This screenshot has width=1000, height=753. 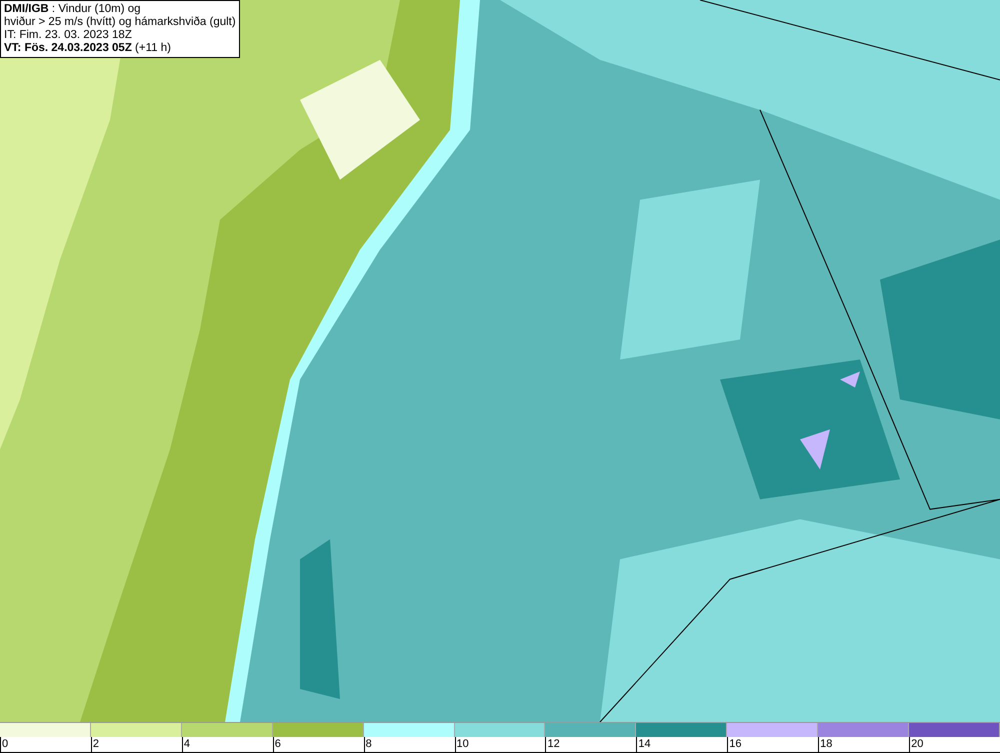 What do you see at coordinates (120, 22) in the screenshot?
I see `title-line: hviður > 25 m/s (hvítt) og hámarkshviða (gult)` at bounding box center [120, 22].